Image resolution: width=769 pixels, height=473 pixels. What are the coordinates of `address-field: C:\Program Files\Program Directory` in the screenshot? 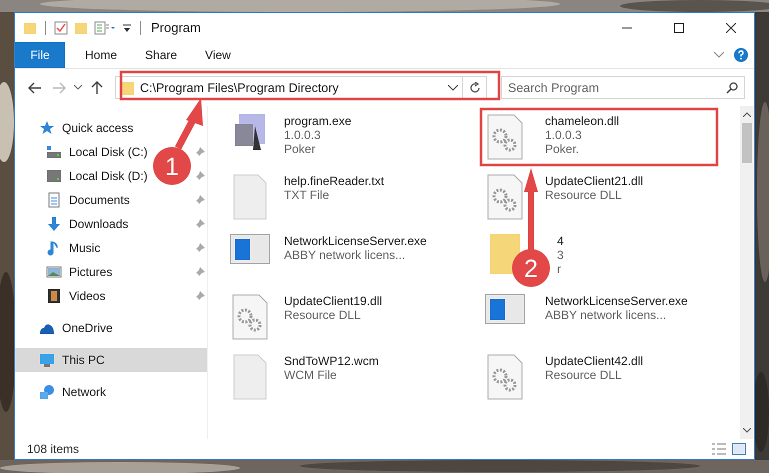 It's located at (289, 87).